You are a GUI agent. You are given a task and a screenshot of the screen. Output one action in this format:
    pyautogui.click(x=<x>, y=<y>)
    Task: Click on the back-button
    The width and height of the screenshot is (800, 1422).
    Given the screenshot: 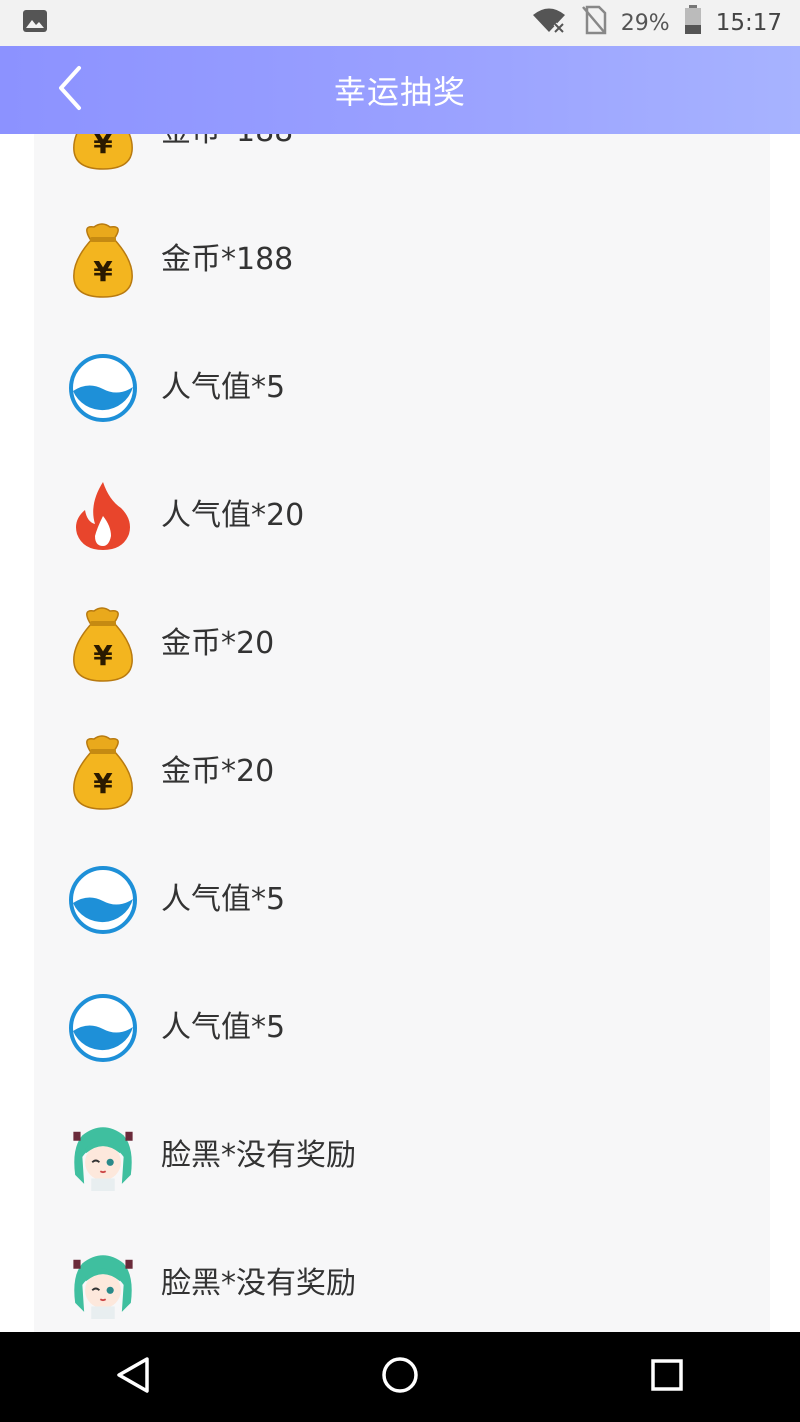 What is the action you would take?
    pyautogui.click(x=70, y=90)
    